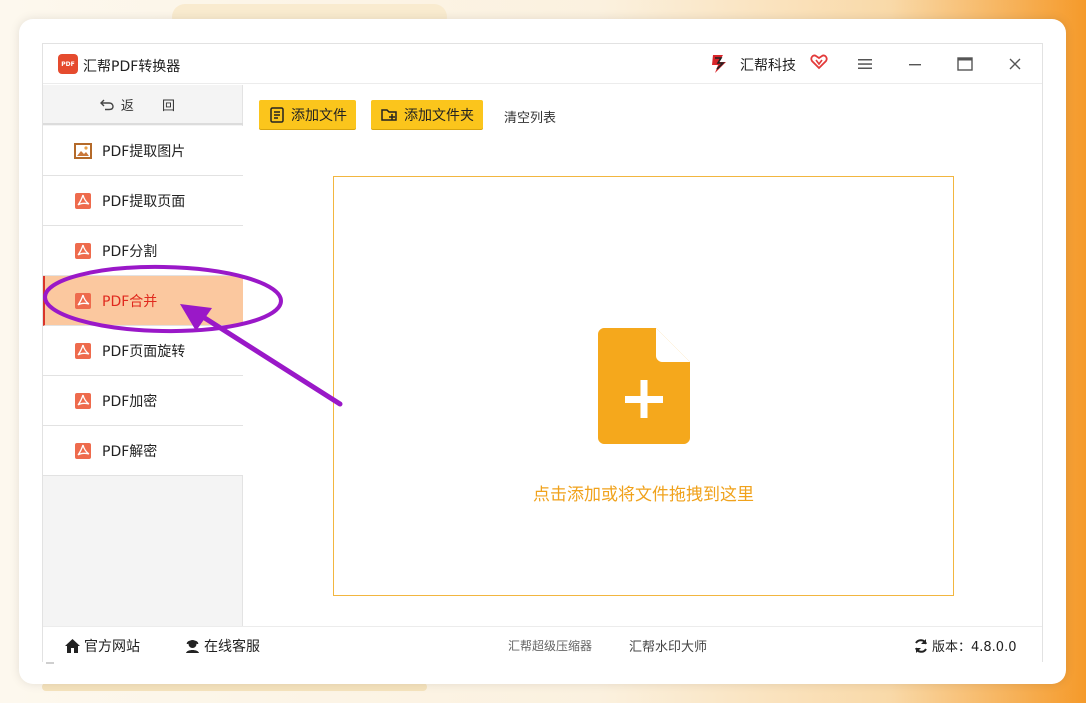  Describe the element at coordinates (719, 64) in the screenshot. I see `brand-logo-icon` at that location.